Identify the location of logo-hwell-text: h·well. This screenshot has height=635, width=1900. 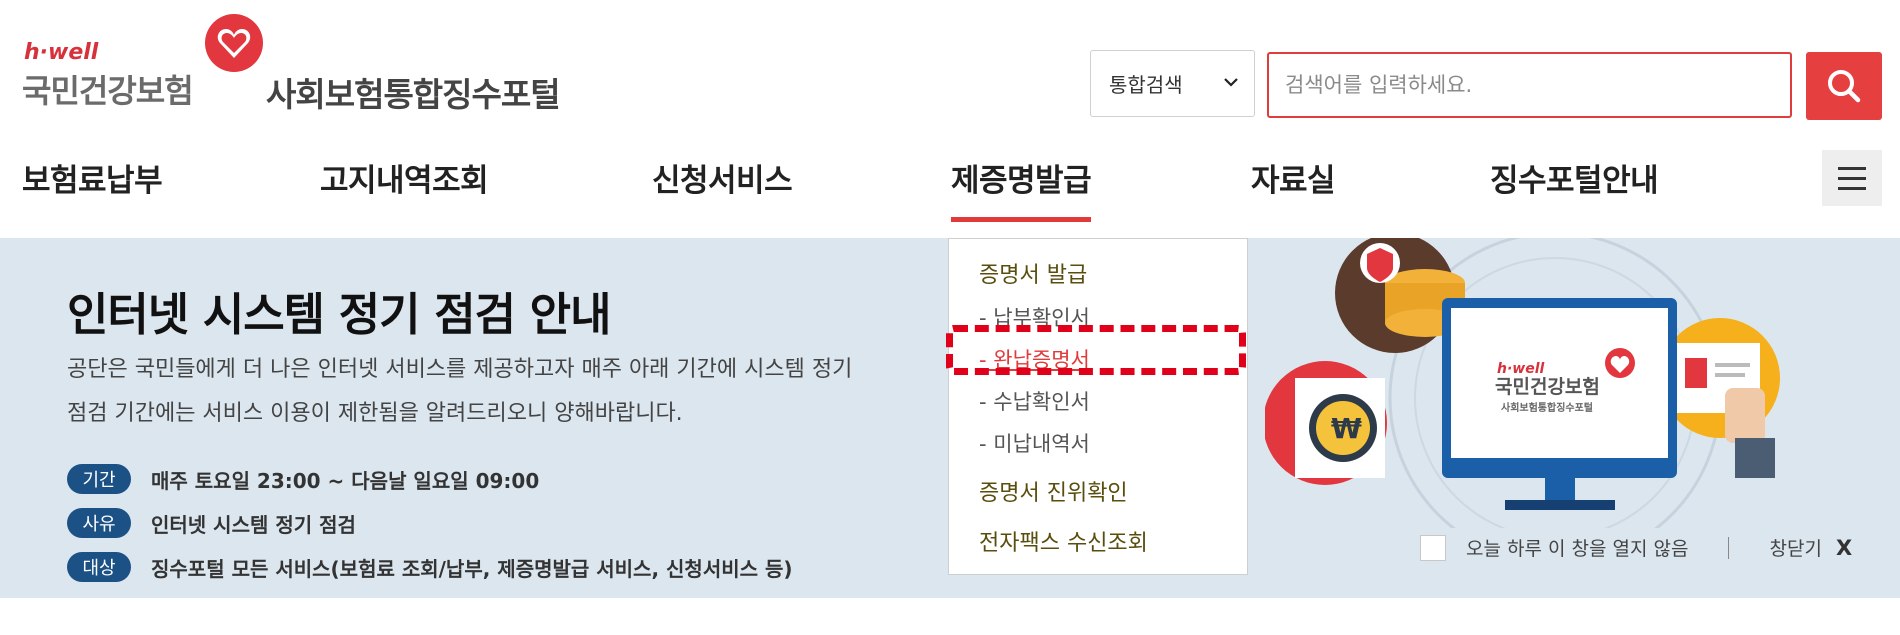
(61, 52).